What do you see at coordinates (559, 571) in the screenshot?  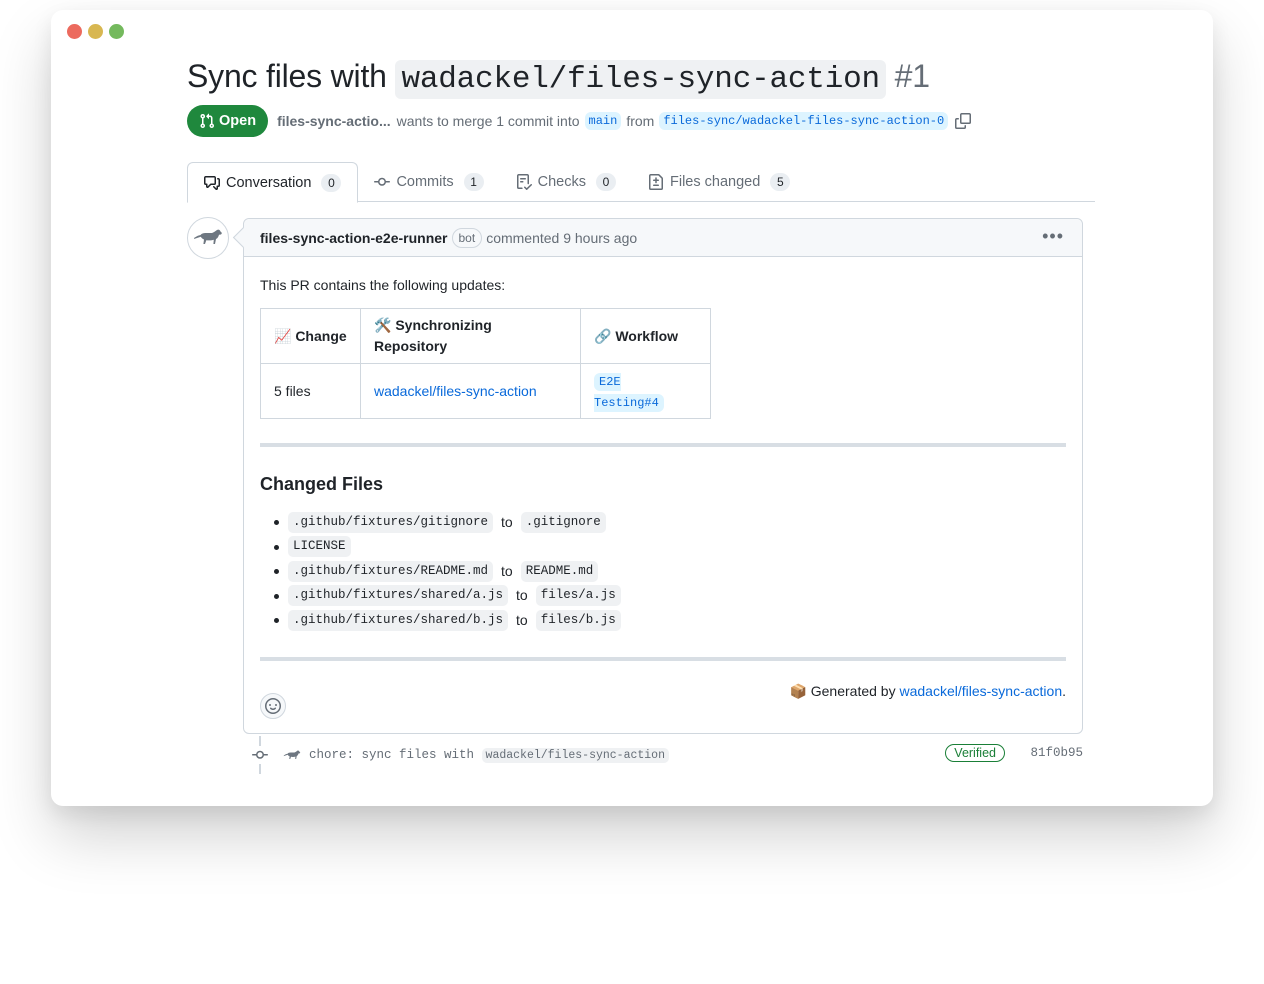 I see `file-target: README.md` at bounding box center [559, 571].